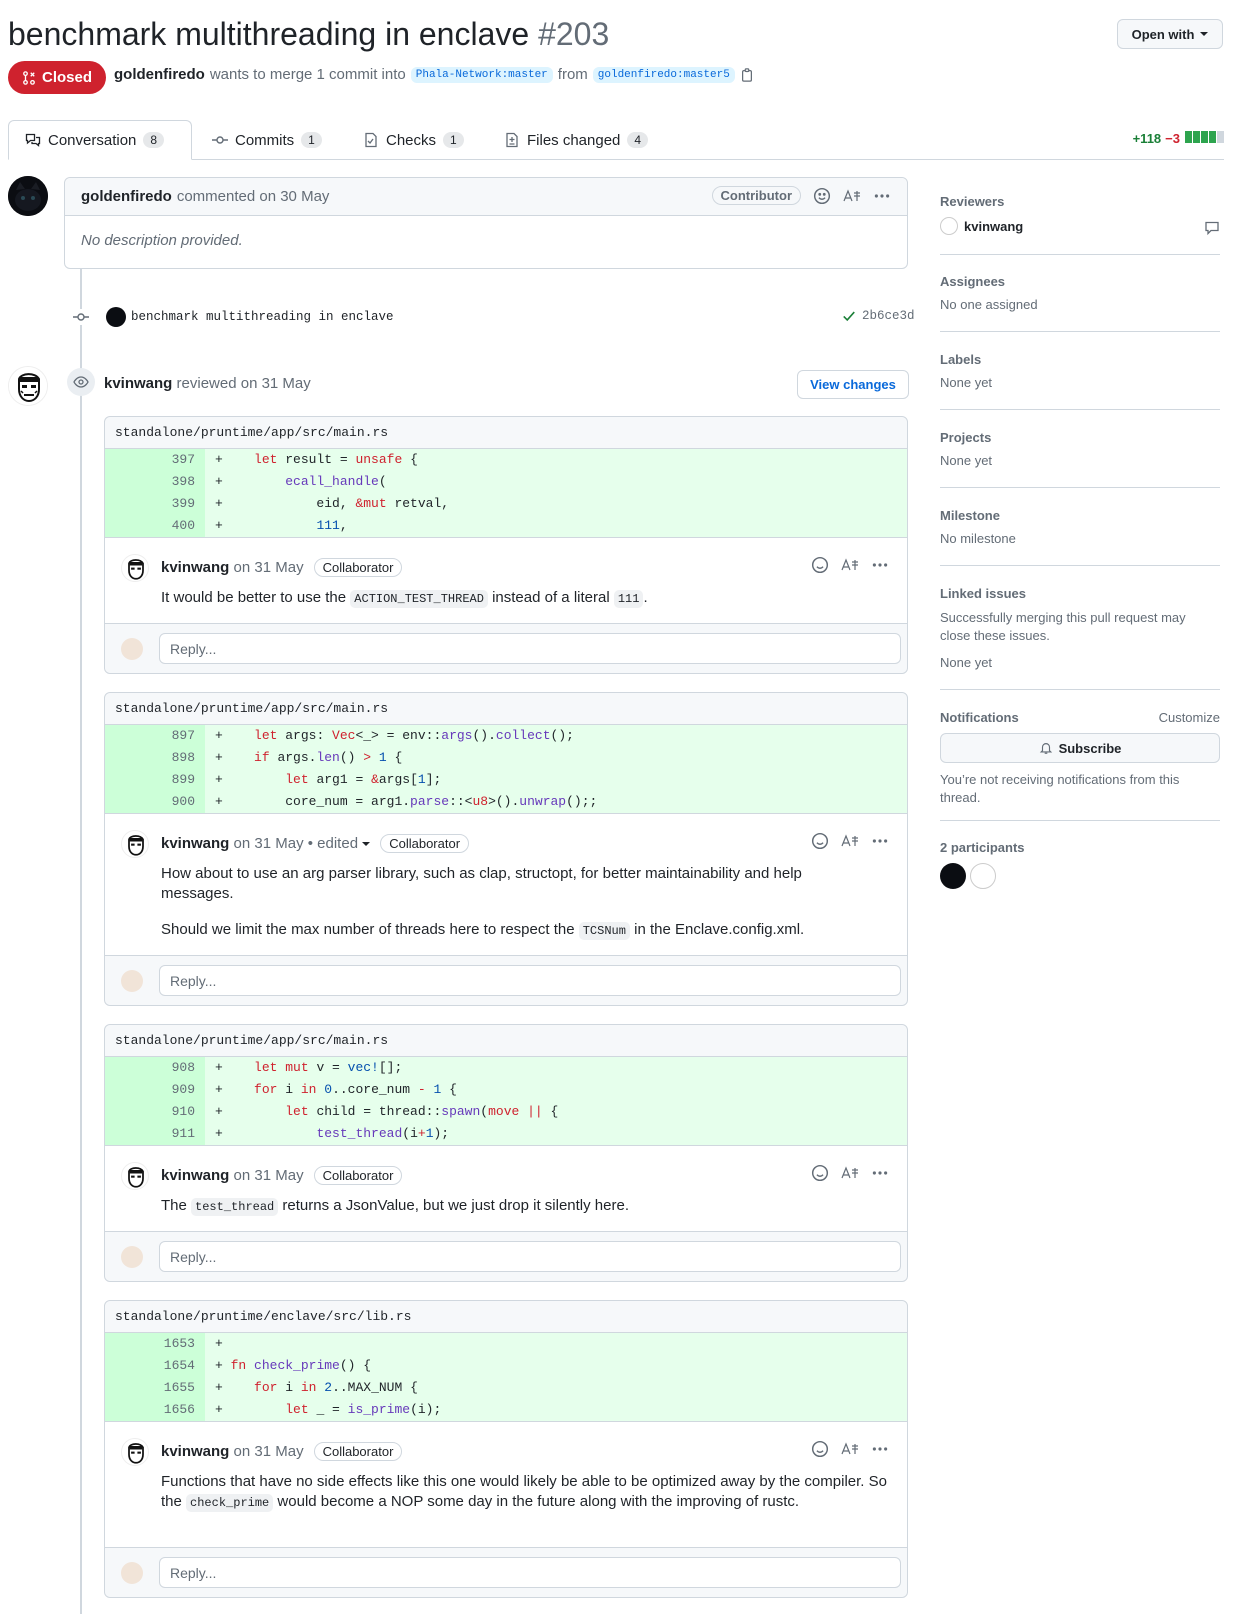 This screenshot has height=1614, width=1246. I want to click on comment-header: kvinwang on 31 May Collaborator, so click(282, 567).